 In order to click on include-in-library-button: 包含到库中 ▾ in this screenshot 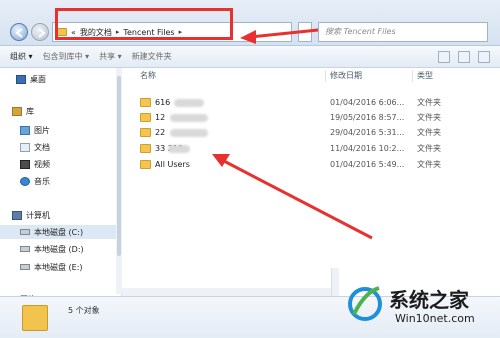, I will do `click(66, 56)`.